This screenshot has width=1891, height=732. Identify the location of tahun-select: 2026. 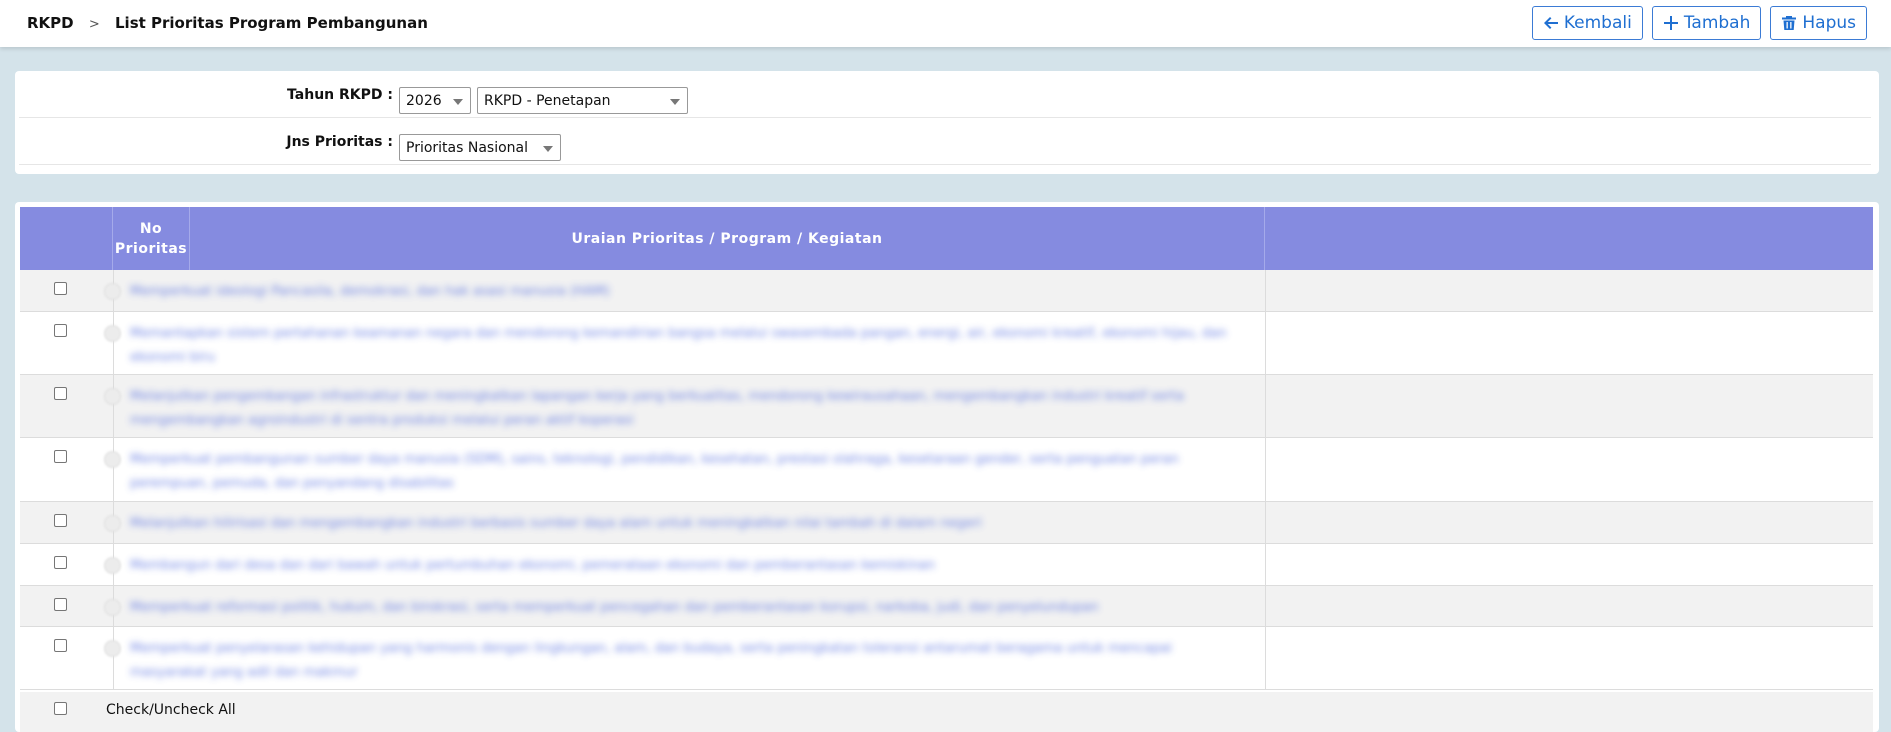
(435, 100).